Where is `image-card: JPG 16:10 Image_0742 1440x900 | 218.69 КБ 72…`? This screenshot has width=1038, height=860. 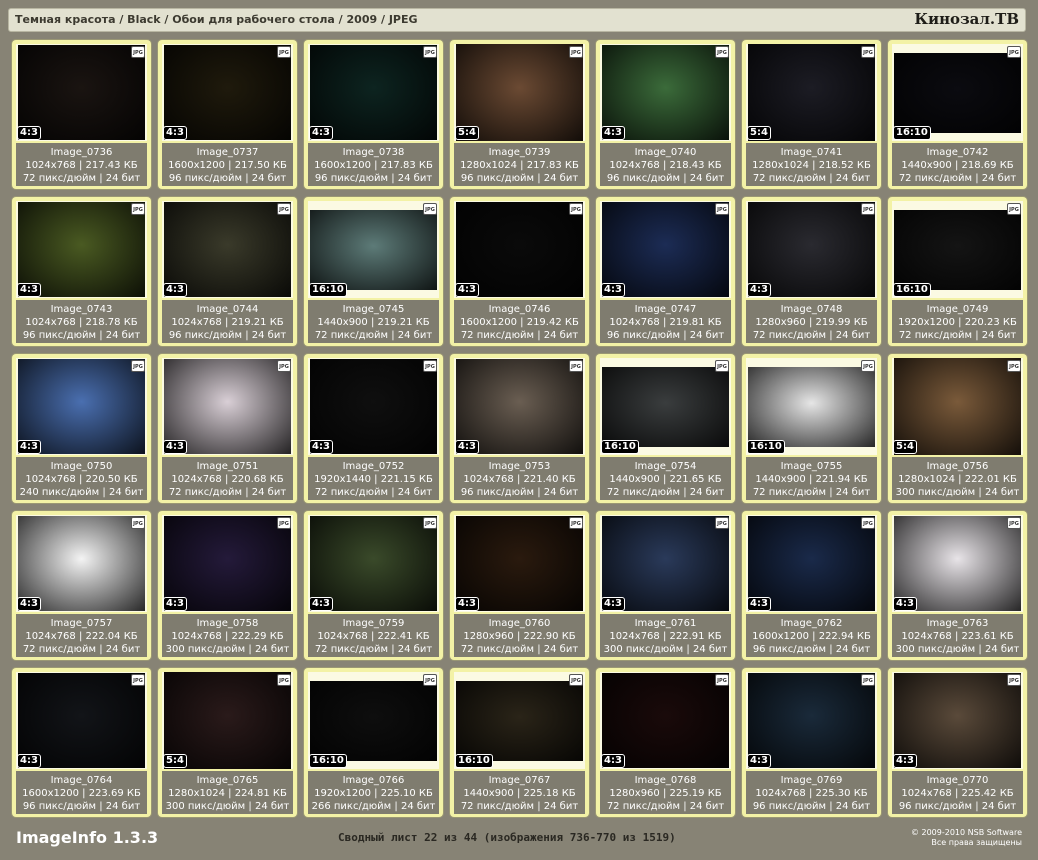
image-card: JPG 16:10 Image_0742 1440x900 | 218.69 КБ 72… is located at coordinates (957, 114).